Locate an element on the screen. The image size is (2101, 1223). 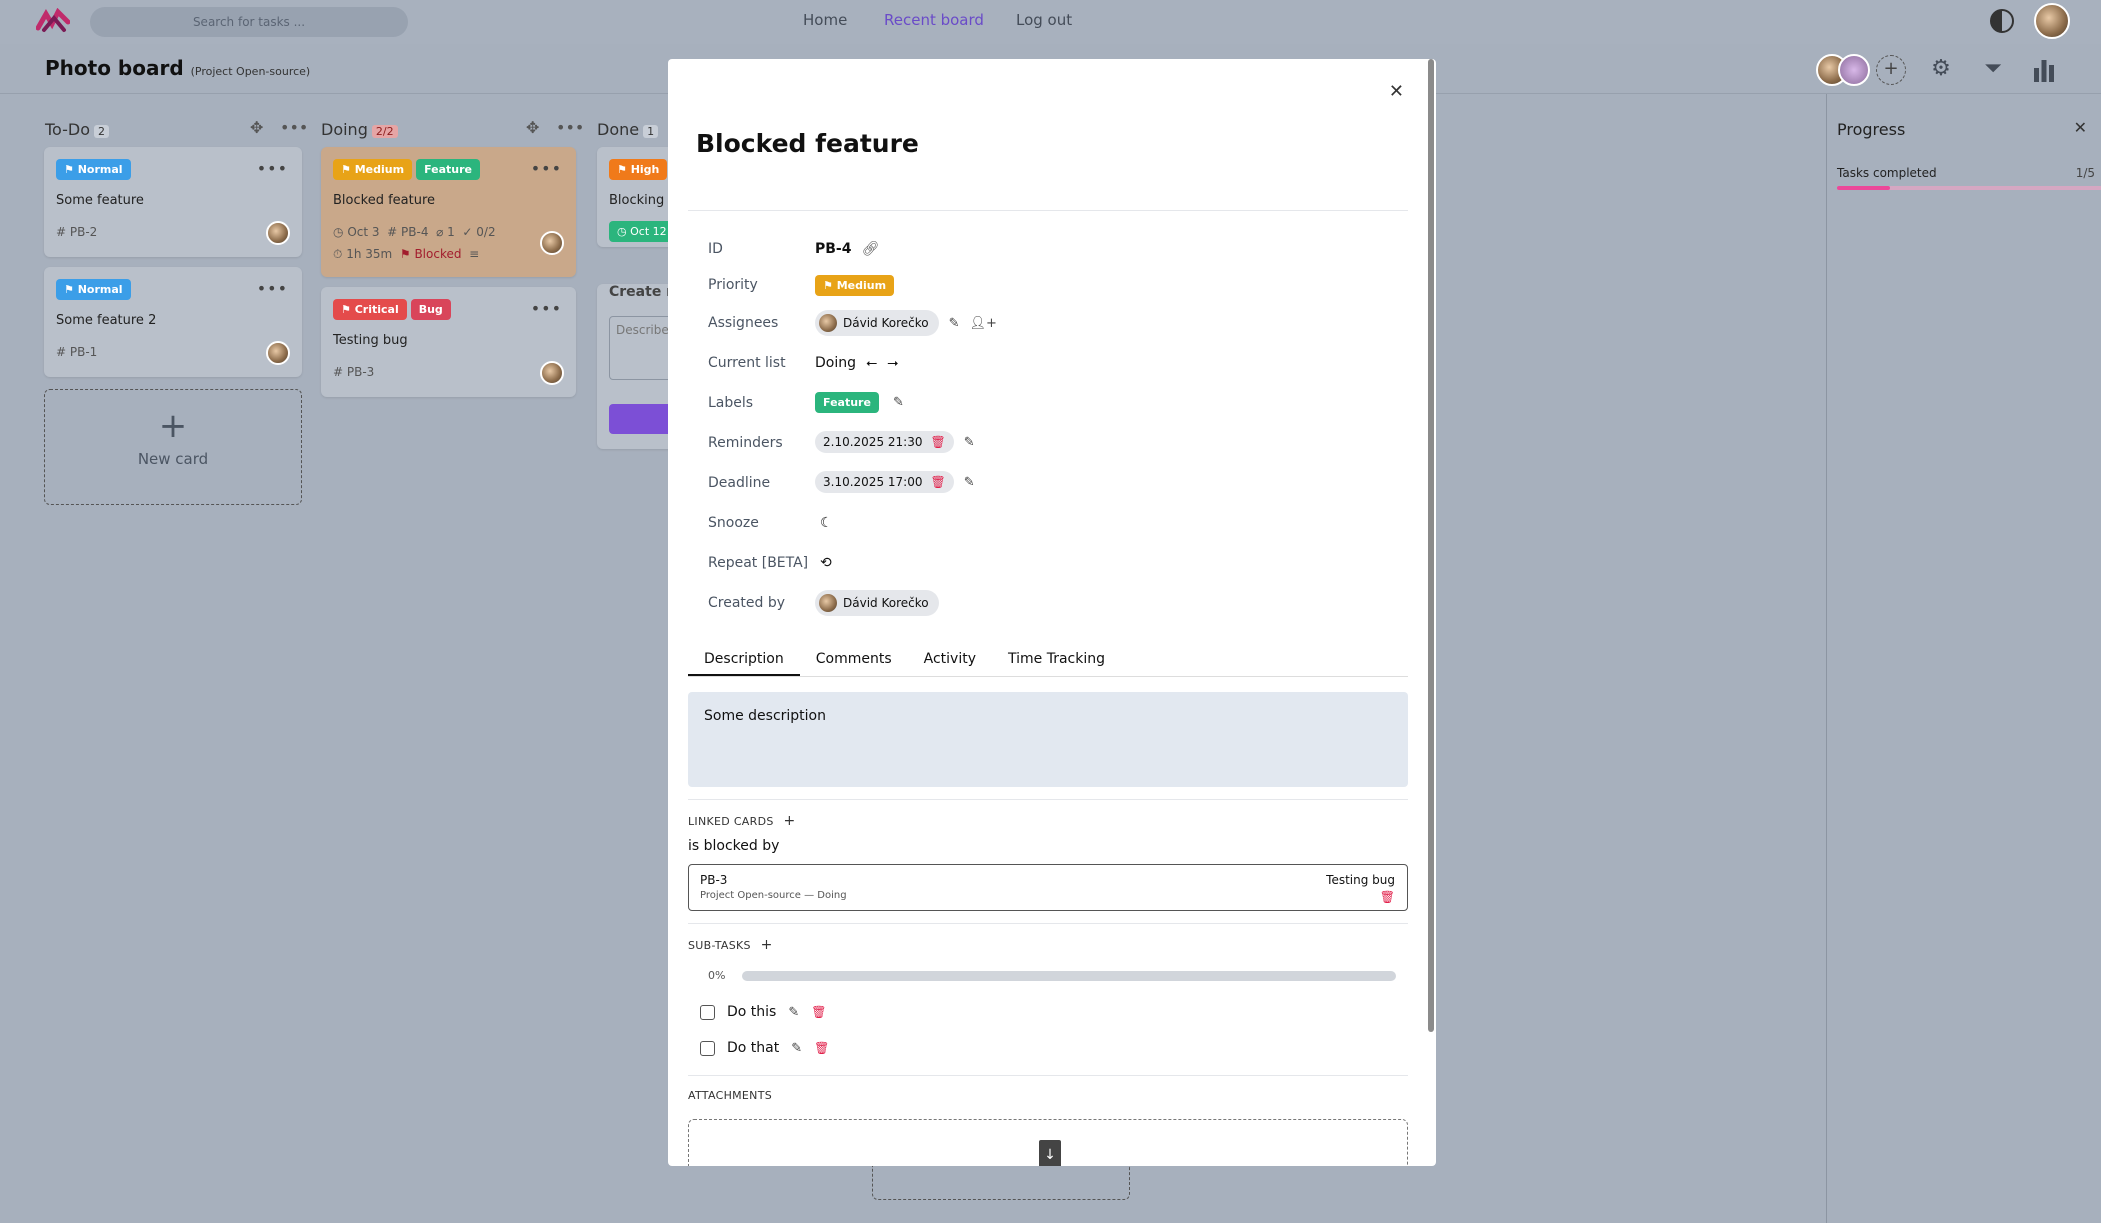
modal-scrollbar is located at coordinates (1431, 545).